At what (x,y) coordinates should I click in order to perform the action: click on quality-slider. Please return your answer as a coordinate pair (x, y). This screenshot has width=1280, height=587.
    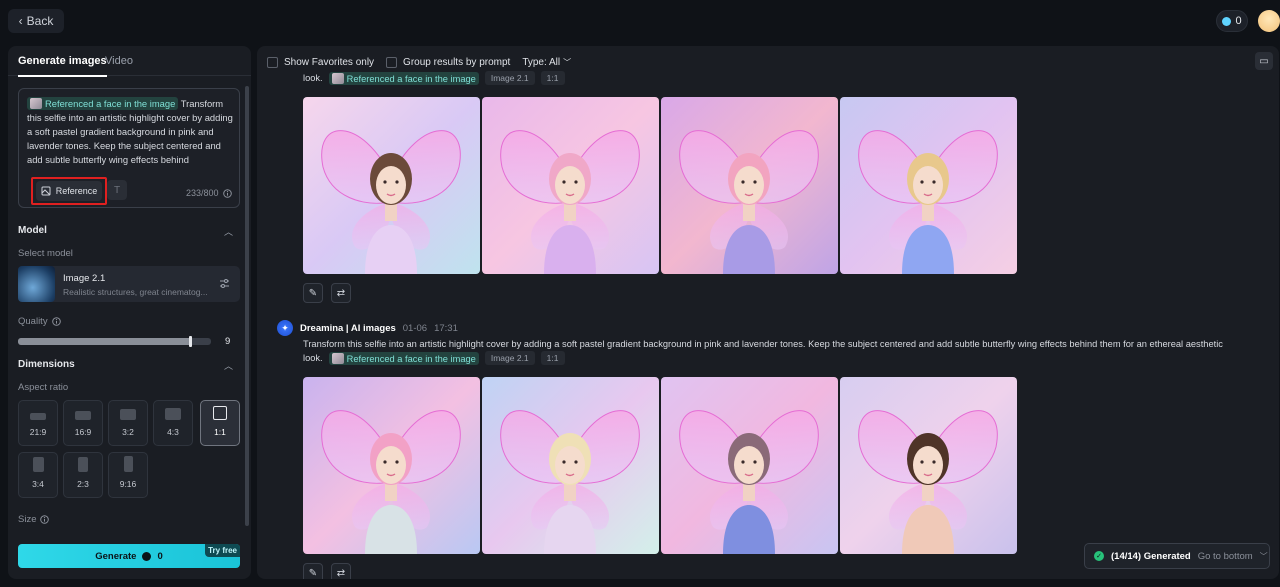
    Looking at the image, I should click on (114, 341).